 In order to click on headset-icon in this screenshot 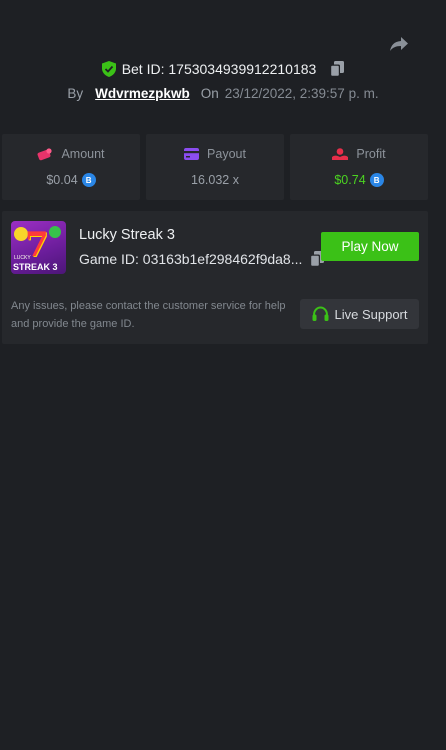, I will do `click(320, 313)`.